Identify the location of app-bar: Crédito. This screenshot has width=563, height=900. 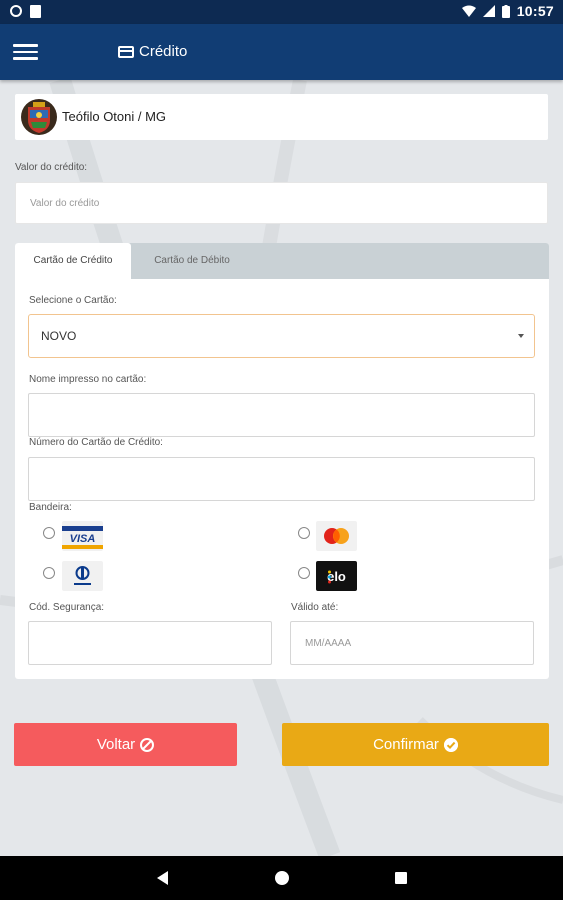
(281, 52).